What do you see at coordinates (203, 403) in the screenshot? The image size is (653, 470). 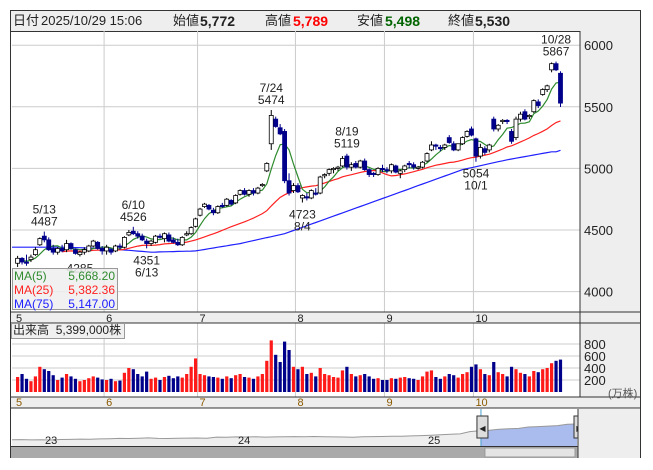 I see `month-label: 7` at bounding box center [203, 403].